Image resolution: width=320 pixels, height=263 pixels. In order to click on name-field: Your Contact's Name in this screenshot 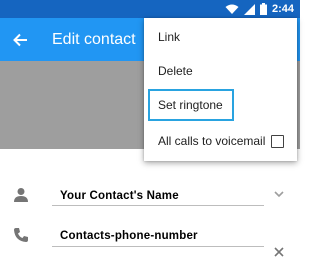, I will do `click(119, 196)`.